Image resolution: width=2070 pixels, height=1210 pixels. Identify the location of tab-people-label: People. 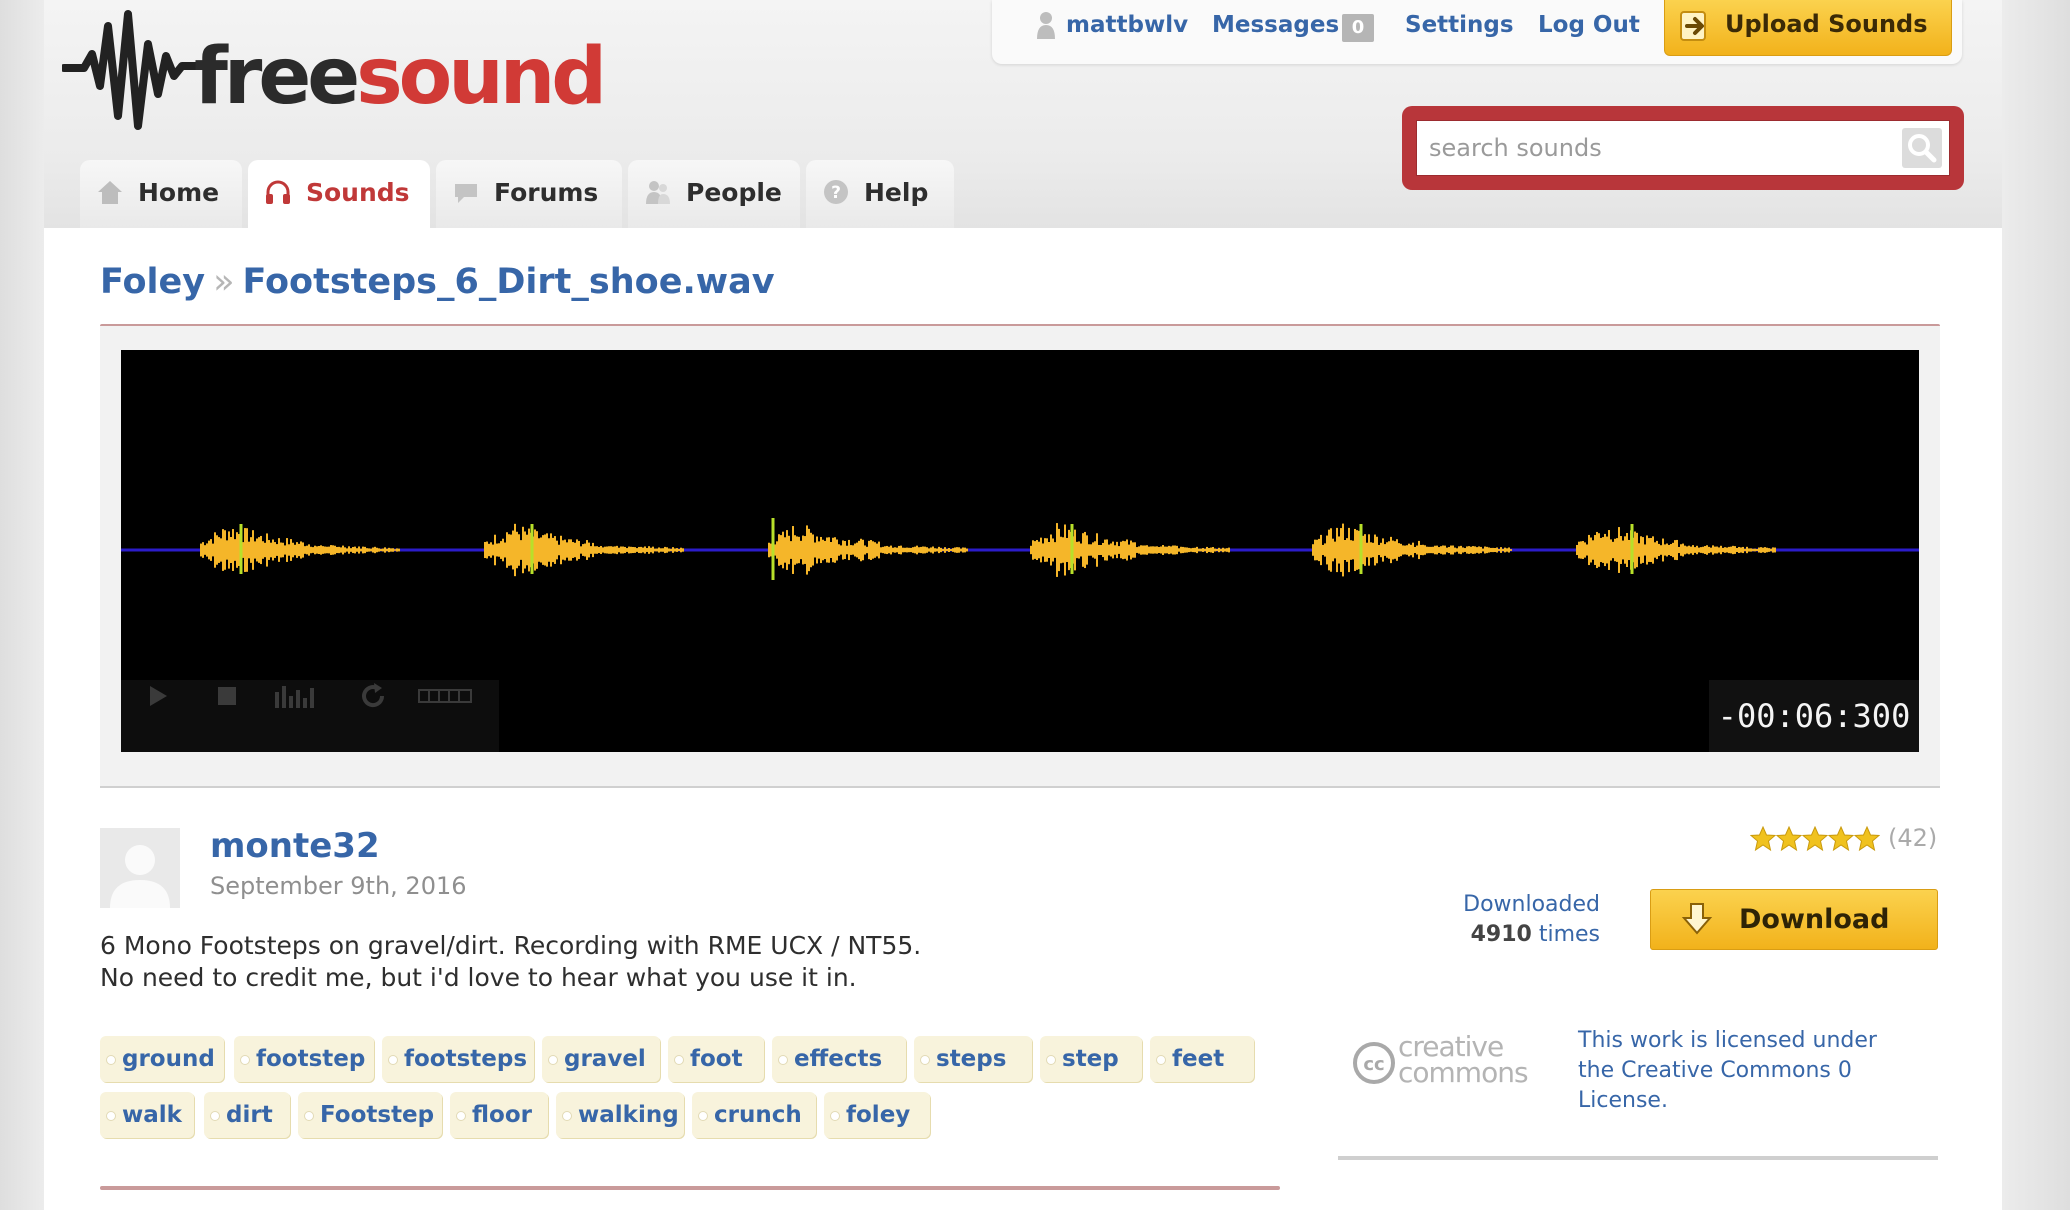
(734, 192).